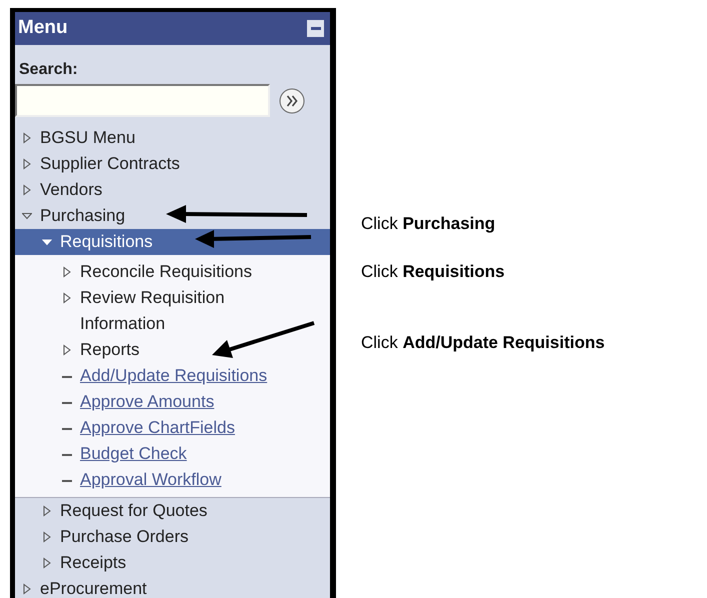 This screenshot has height=598, width=707. What do you see at coordinates (172, 402) in the screenshot?
I see `menu-link: Approve Amounts` at bounding box center [172, 402].